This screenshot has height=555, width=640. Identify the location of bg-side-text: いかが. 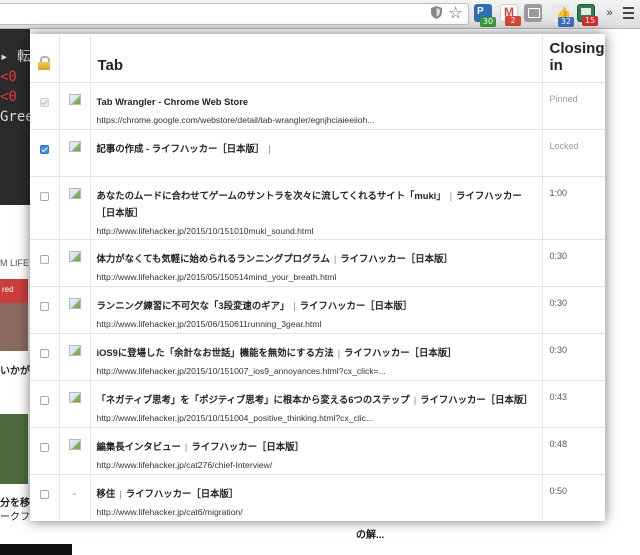
(15, 371).